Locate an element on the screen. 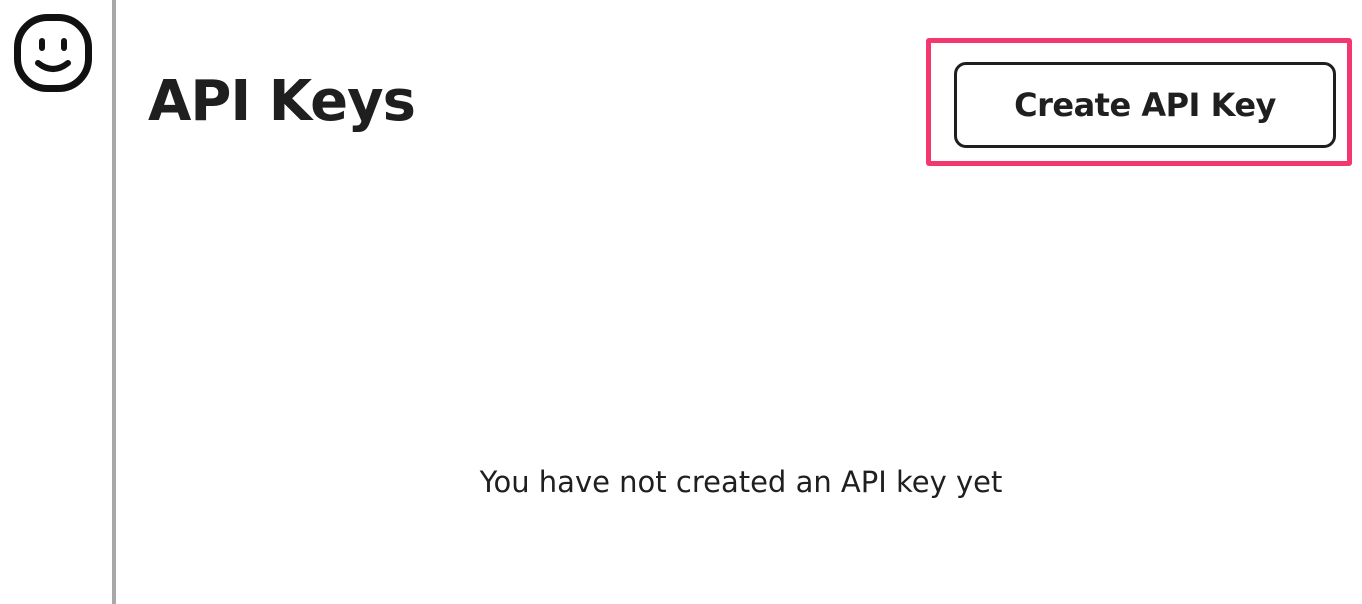  smiley-face-icon is located at coordinates (53, 53).